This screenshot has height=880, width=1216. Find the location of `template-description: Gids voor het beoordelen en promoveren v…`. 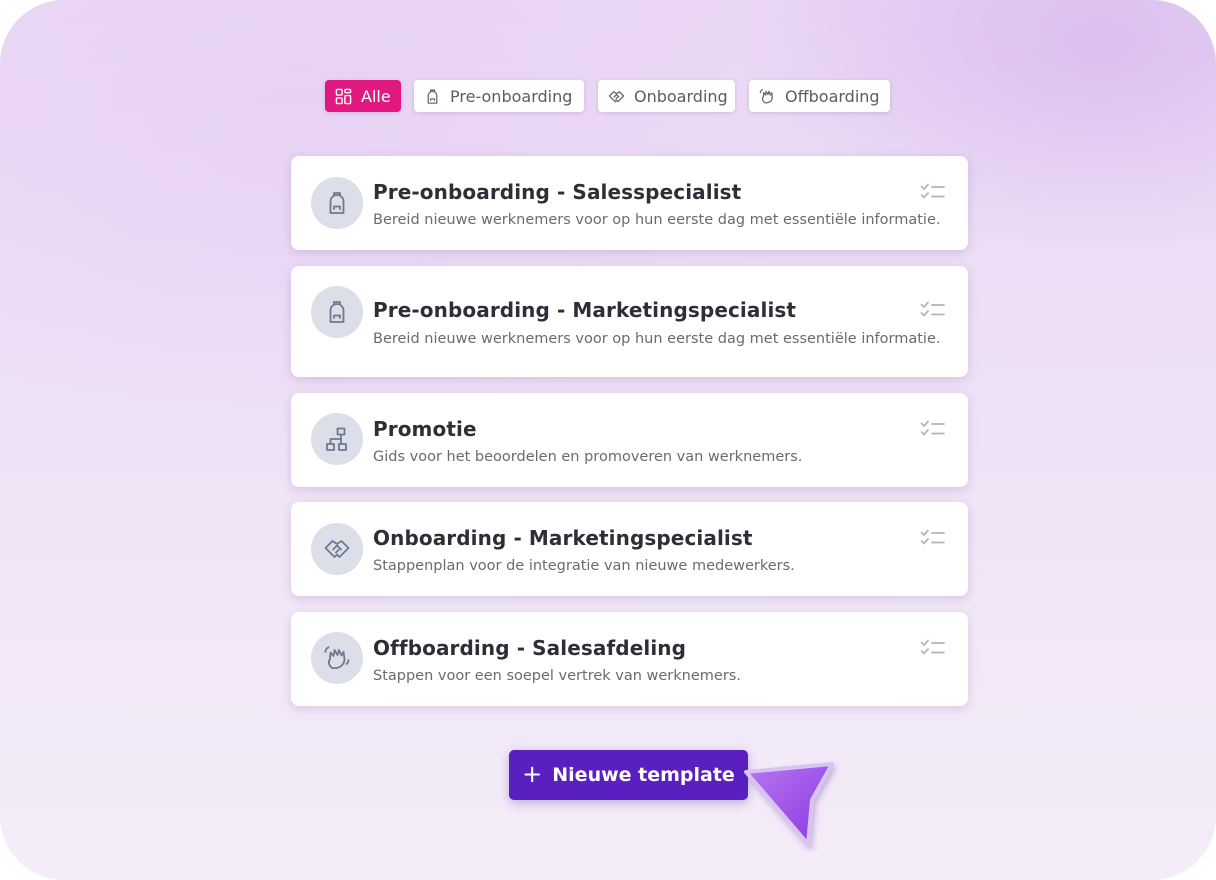

template-description: Gids voor het beoordelen en promoveren v… is located at coordinates (588, 457).